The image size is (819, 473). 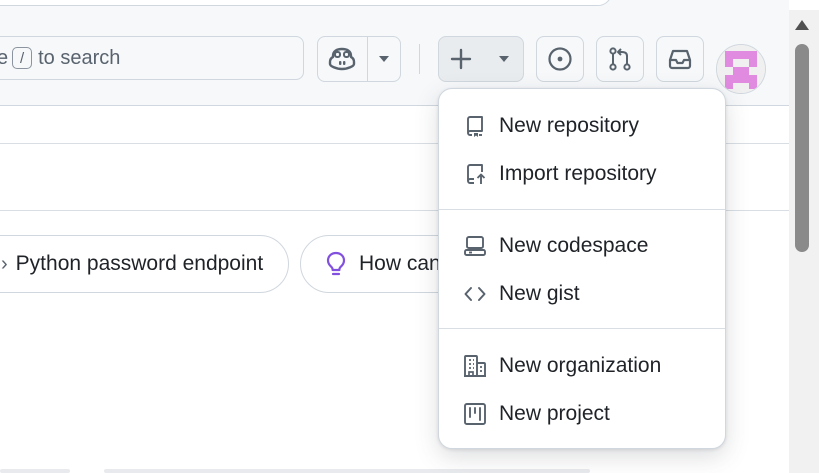 I want to click on menu-item-new-organization: New organization, so click(x=582, y=366).